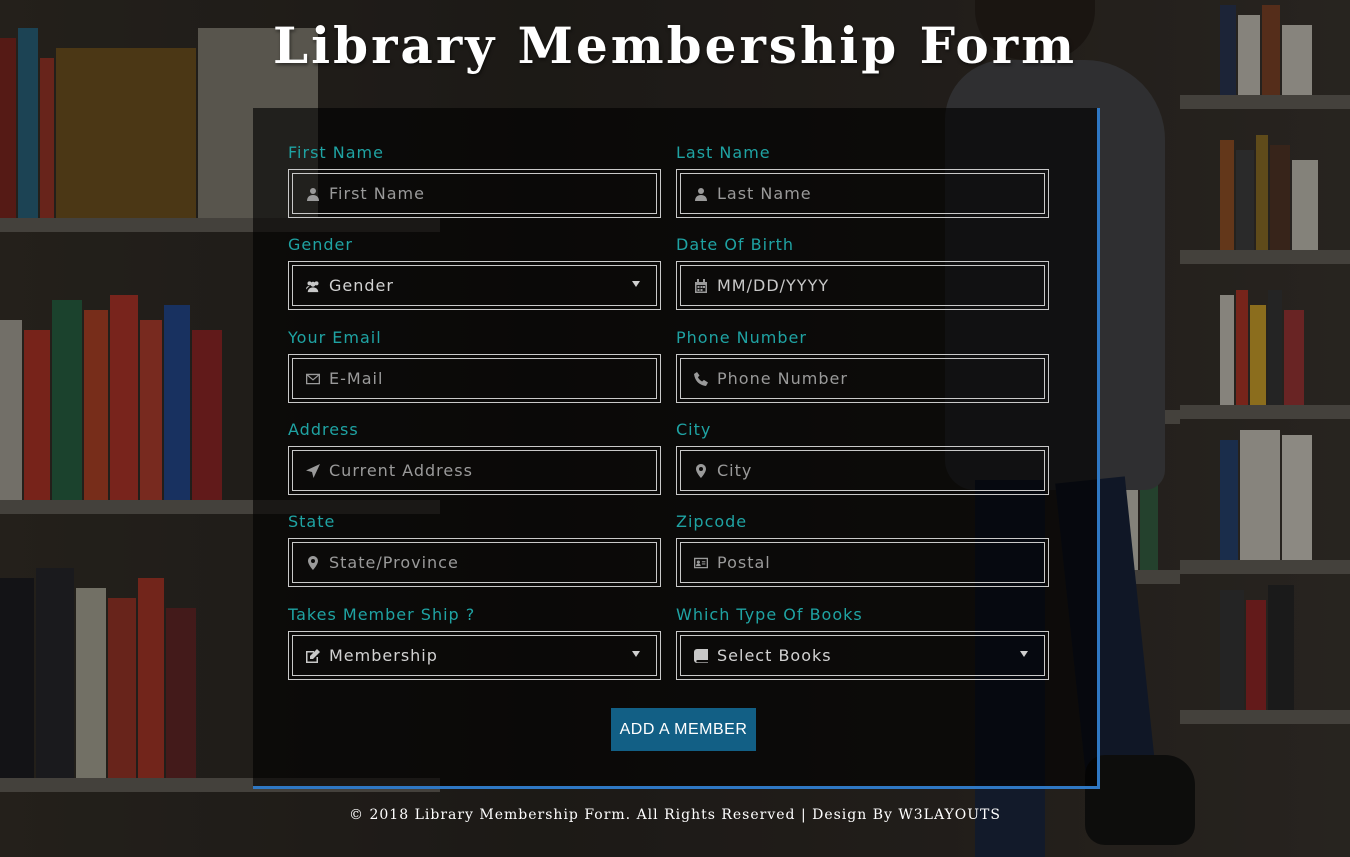  Describe the element at coordinates (782, 378) in the screenshot. I see `phone-placeholder: Phone Number` at that location.